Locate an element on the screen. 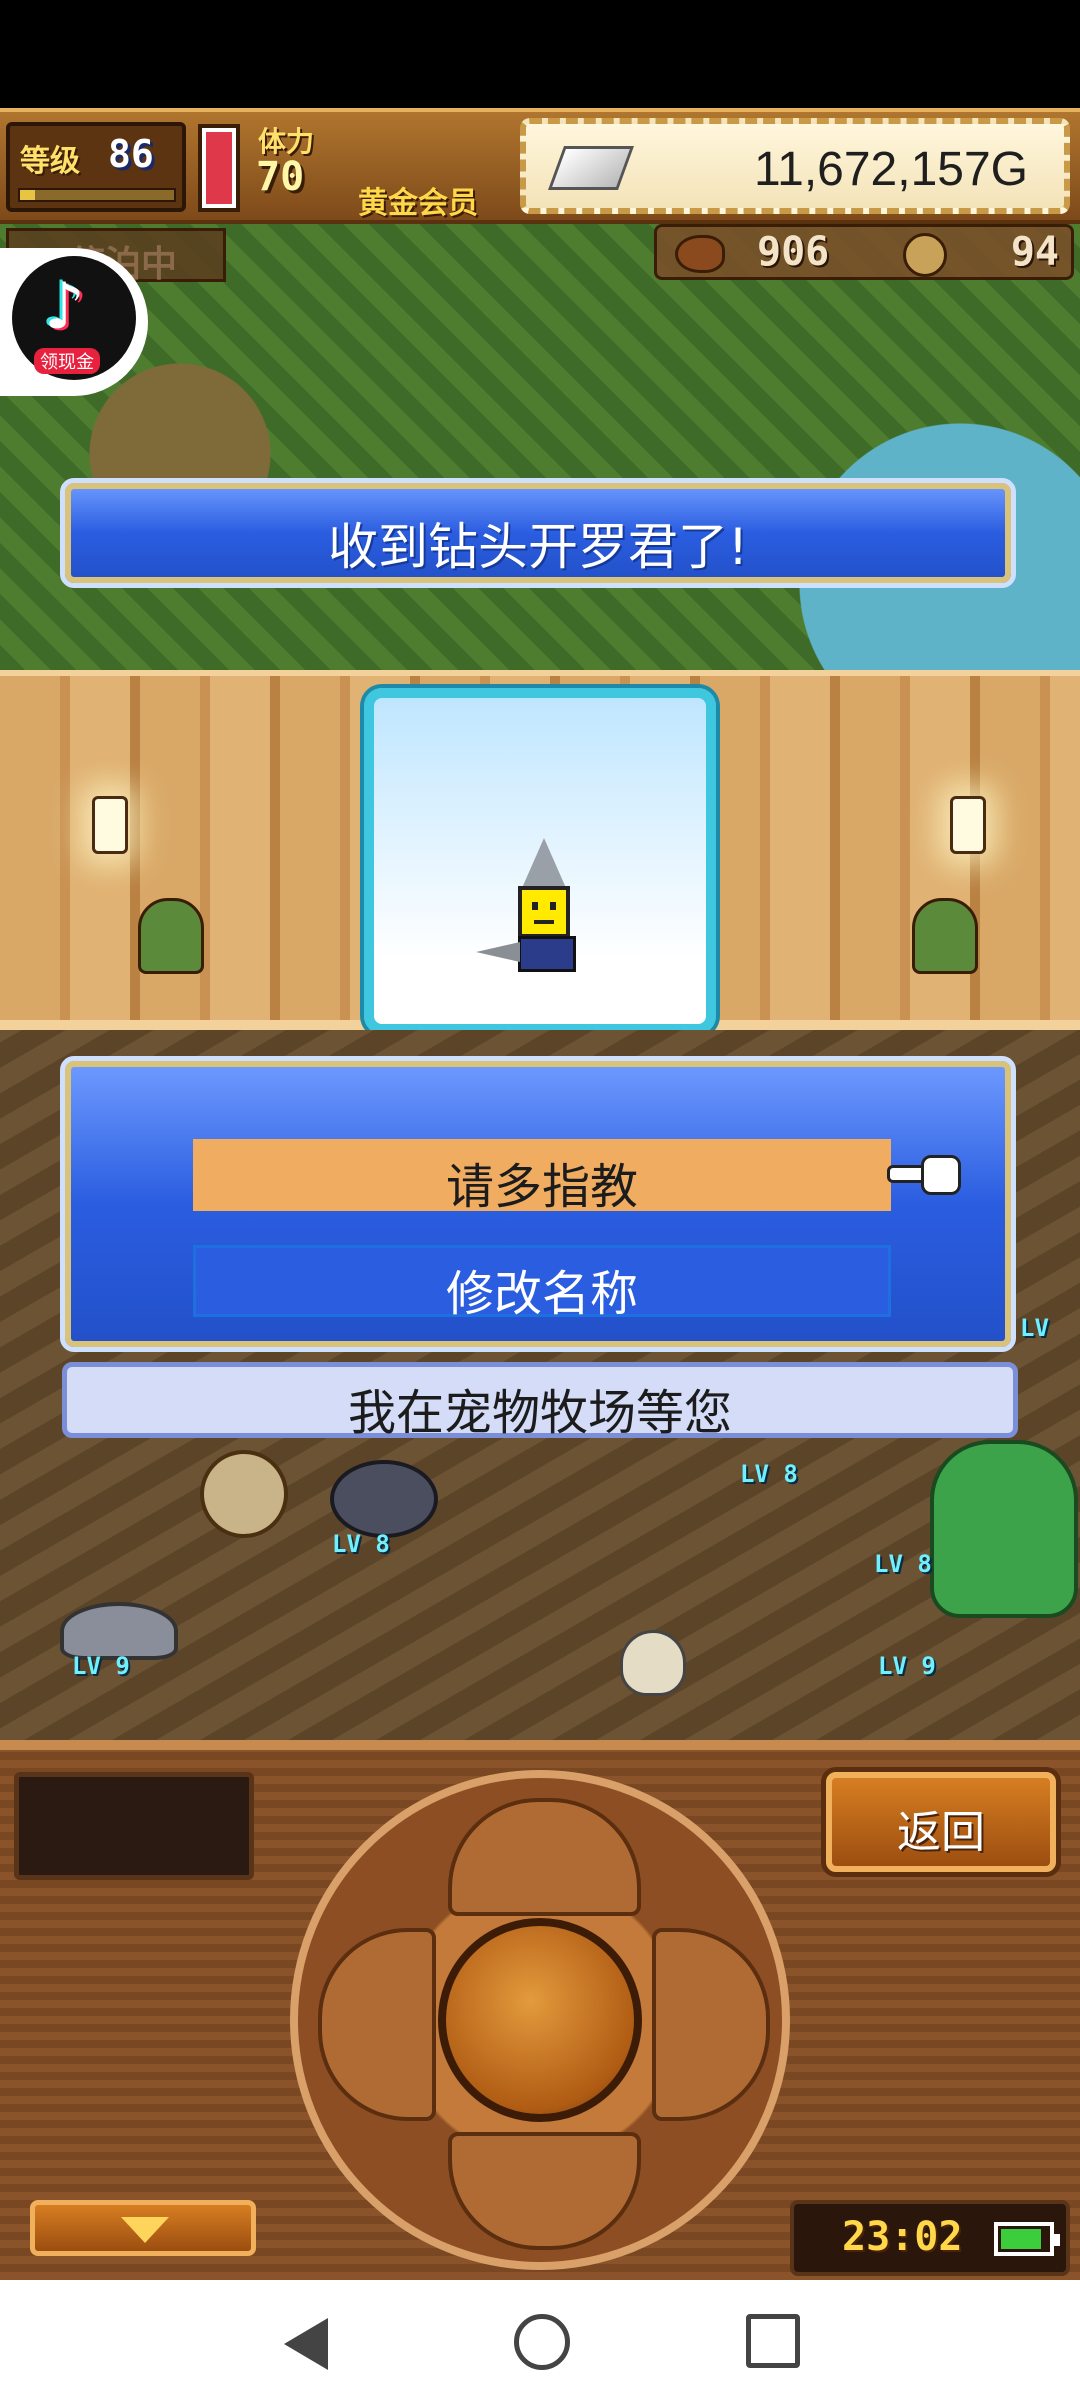 The image size is (1080, 2400). gold-amount: 11,672,157G is located at coordinates (890, 169).